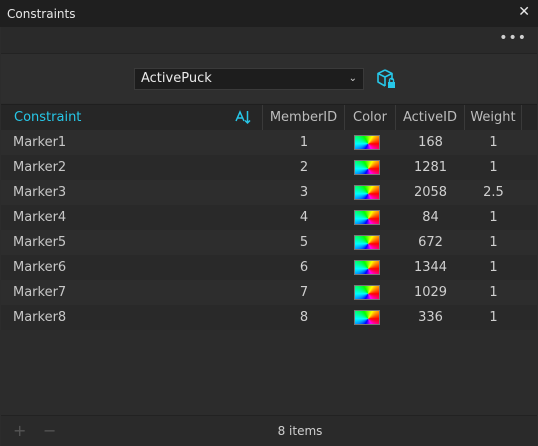 This screenshot has width=538, height=446. What do you see at coordinates (386, 79) in the screenshot?
I see `cube-lock-icon` at bounding box center [386, 79].